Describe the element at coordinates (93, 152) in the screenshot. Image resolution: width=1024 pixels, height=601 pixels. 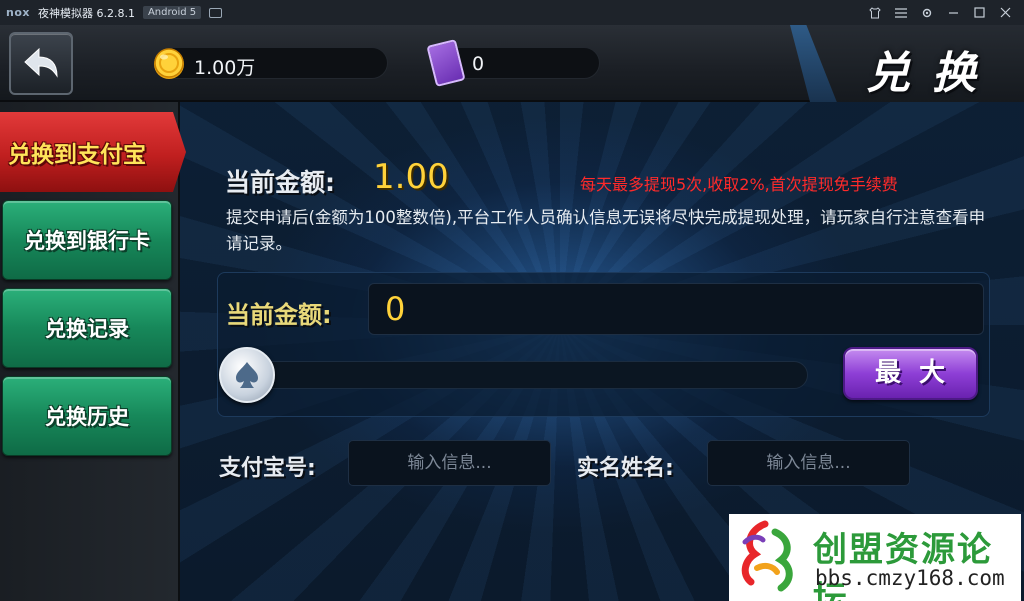
I see `nav-item-alipay: 兑换到支付宝` at that location.